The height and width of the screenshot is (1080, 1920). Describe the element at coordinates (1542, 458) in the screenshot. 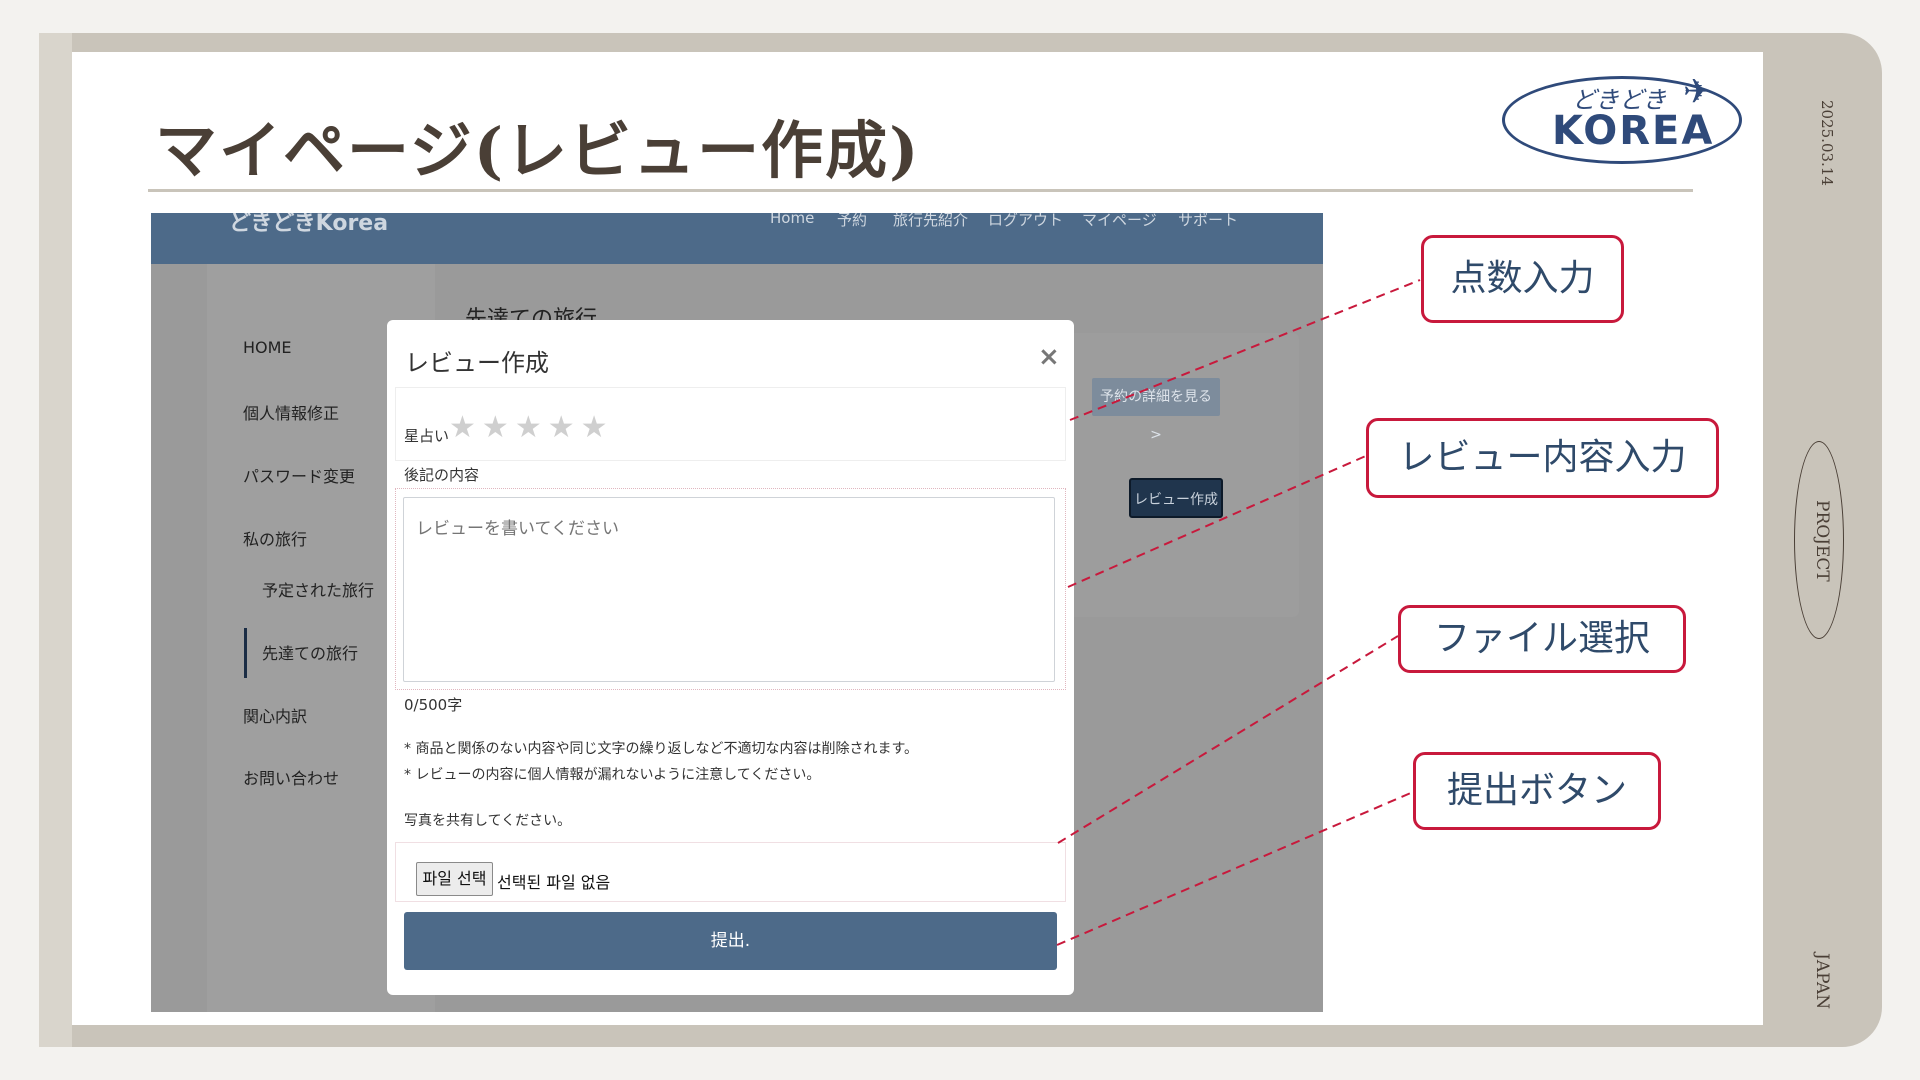

I see `callout-review: レビュー内容入力` at that location.